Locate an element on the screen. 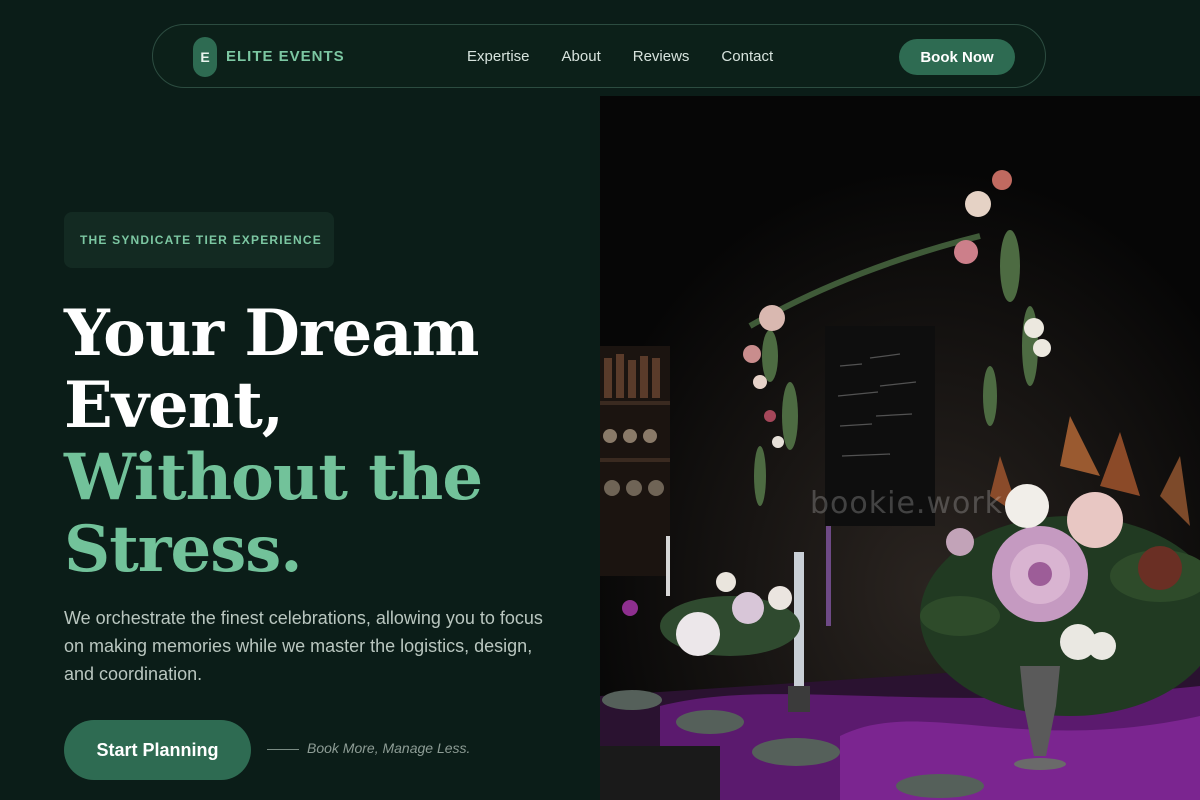  image-watermark: bookie.work is located at coordinates (907, 503).